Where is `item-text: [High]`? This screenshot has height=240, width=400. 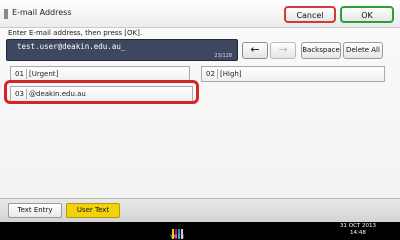 item-text: [High] is located at coordinates (231, 74).